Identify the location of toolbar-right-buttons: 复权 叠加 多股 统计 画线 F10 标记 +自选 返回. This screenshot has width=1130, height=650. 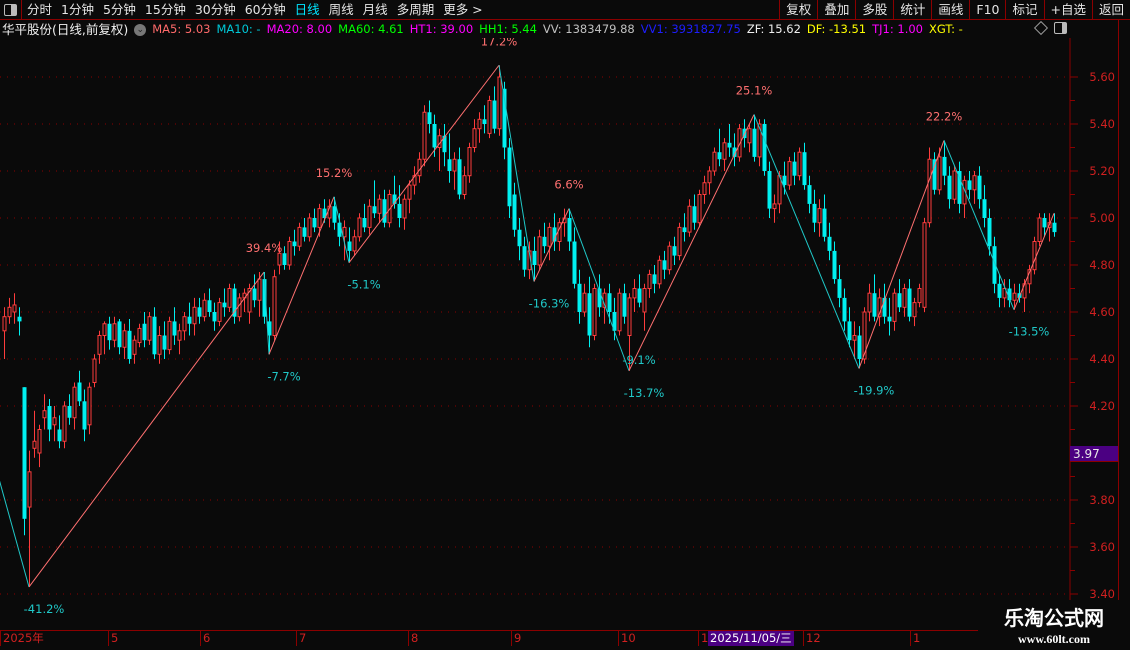
(954, 9).